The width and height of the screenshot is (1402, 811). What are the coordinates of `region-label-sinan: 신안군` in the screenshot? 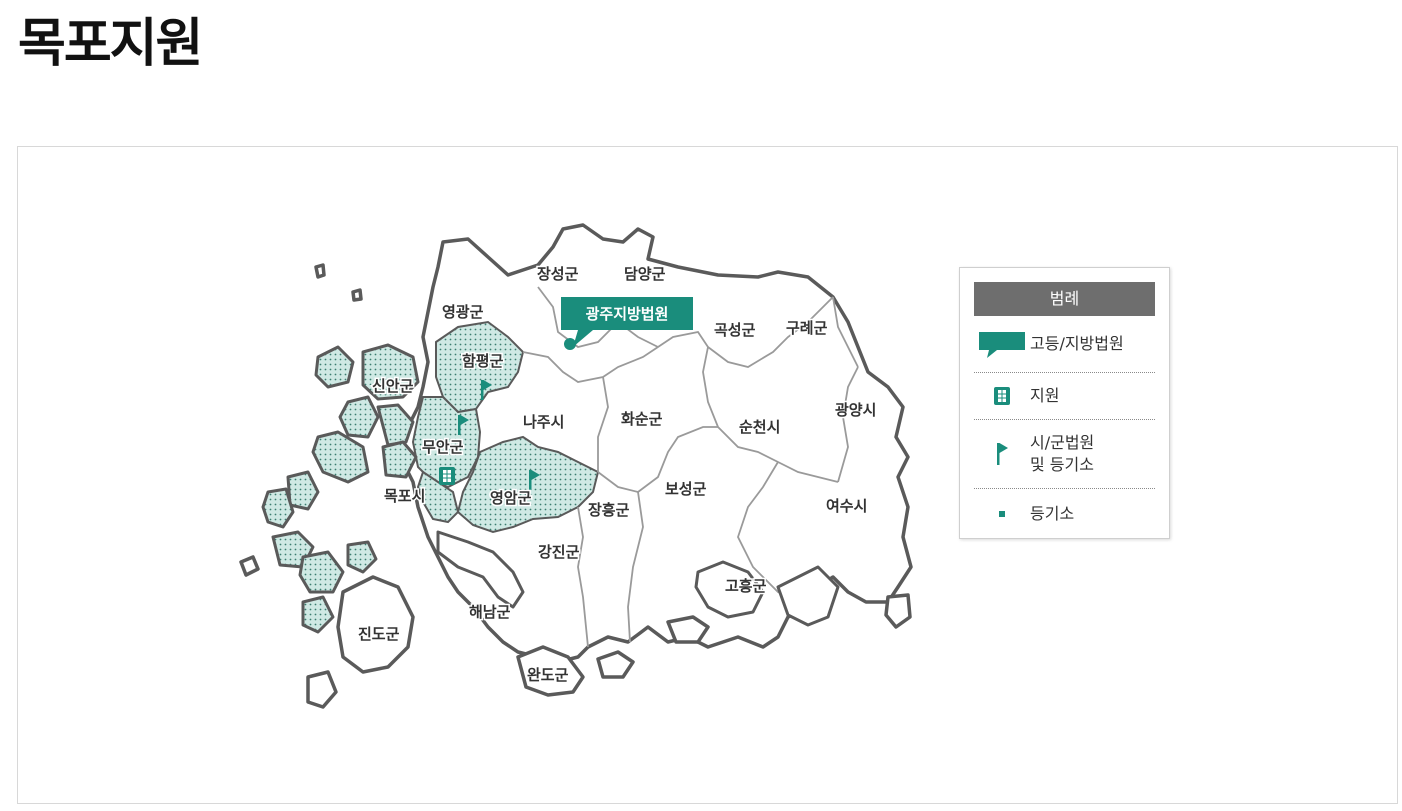 It's located at (393, 386).